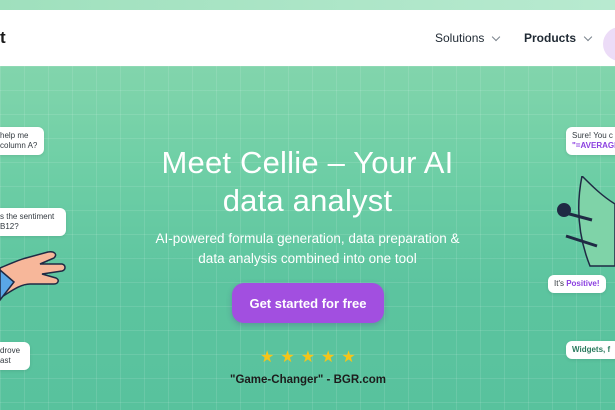 The image size is (615, 410). I want to click on nav-solutions-label: Solutions, so click(460, 38).